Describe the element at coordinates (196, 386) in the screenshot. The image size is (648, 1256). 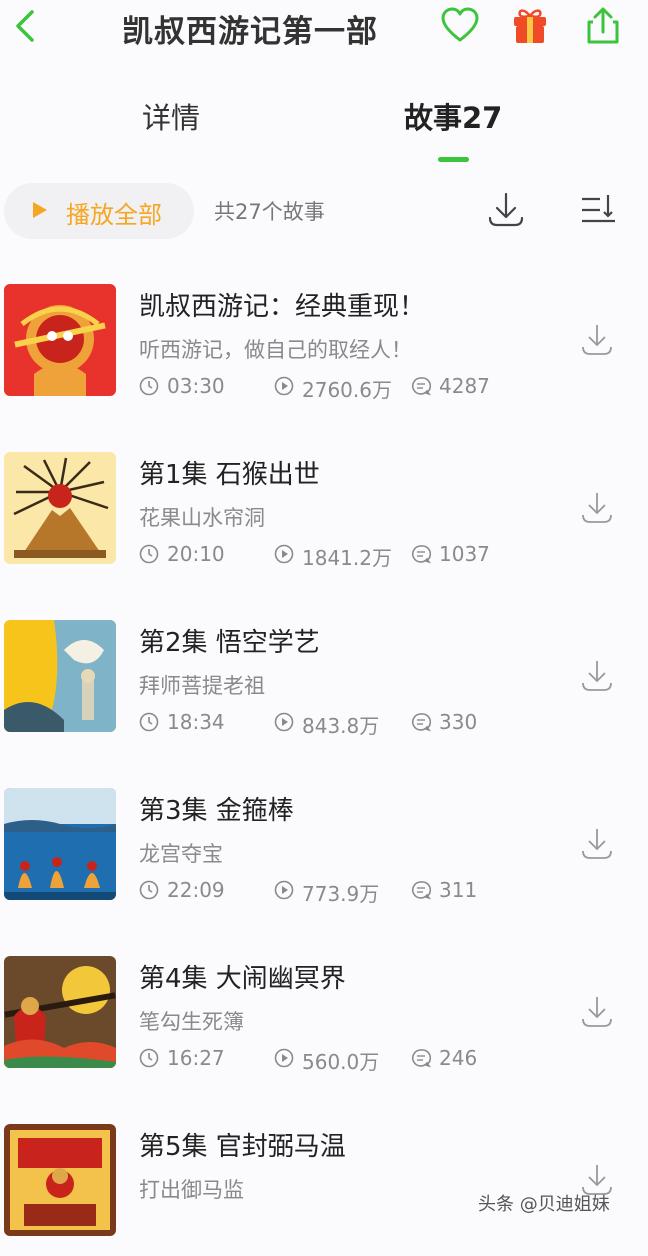
I see `duration: 03:30` at that location.